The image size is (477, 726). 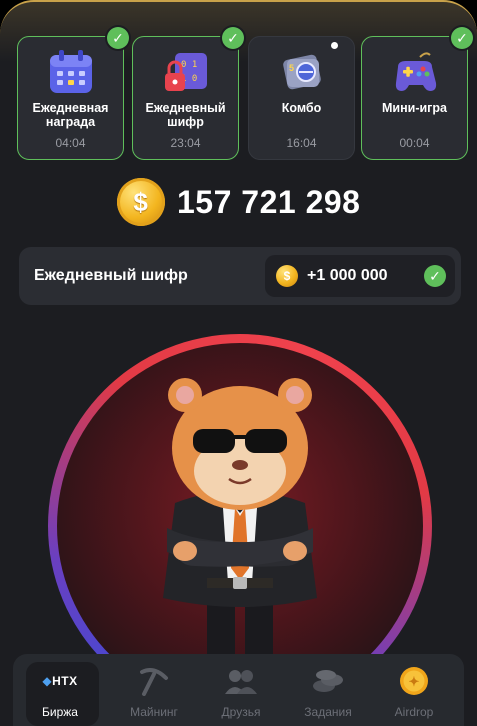 I want to click on nav-tasks: Задания, so click(x=328, y=690).